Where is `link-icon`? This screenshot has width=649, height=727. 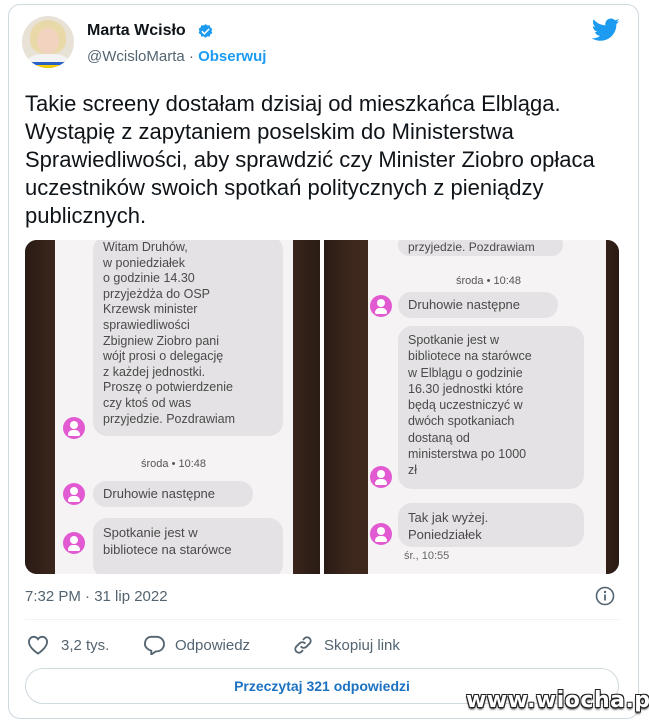
link-icon is located at coordinates (303, 645).